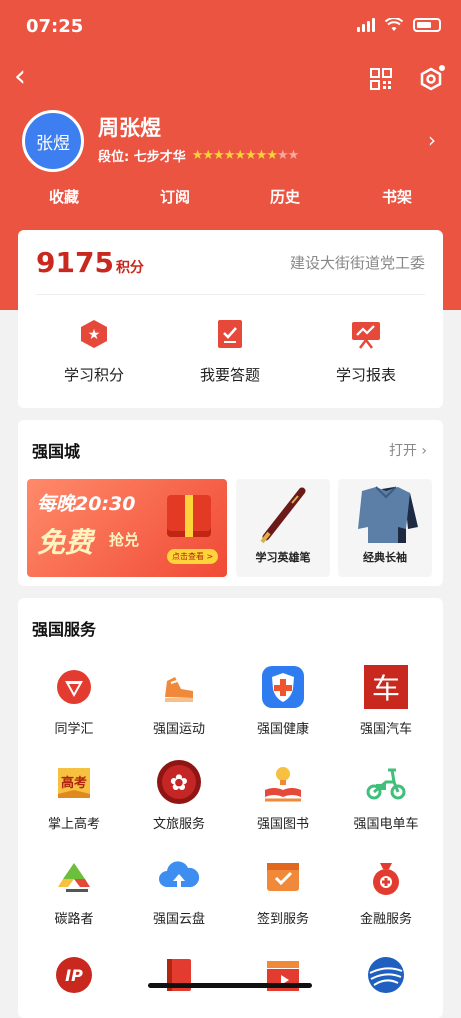  I want to click on car-character-icon: 车, so click(386, 687).